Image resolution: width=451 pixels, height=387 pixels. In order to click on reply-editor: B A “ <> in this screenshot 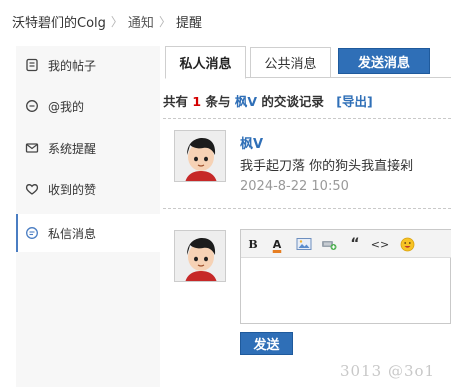, I will do `click(345, 276)`.